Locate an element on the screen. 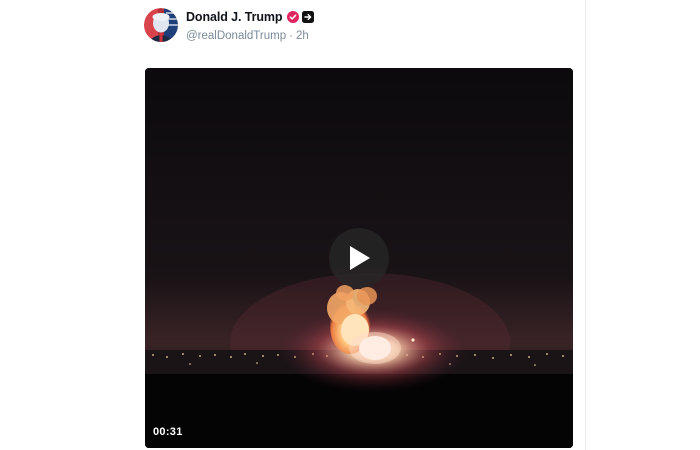 This screenshot has height=450, width=700. column-divider is located at coordinates (585, 225).